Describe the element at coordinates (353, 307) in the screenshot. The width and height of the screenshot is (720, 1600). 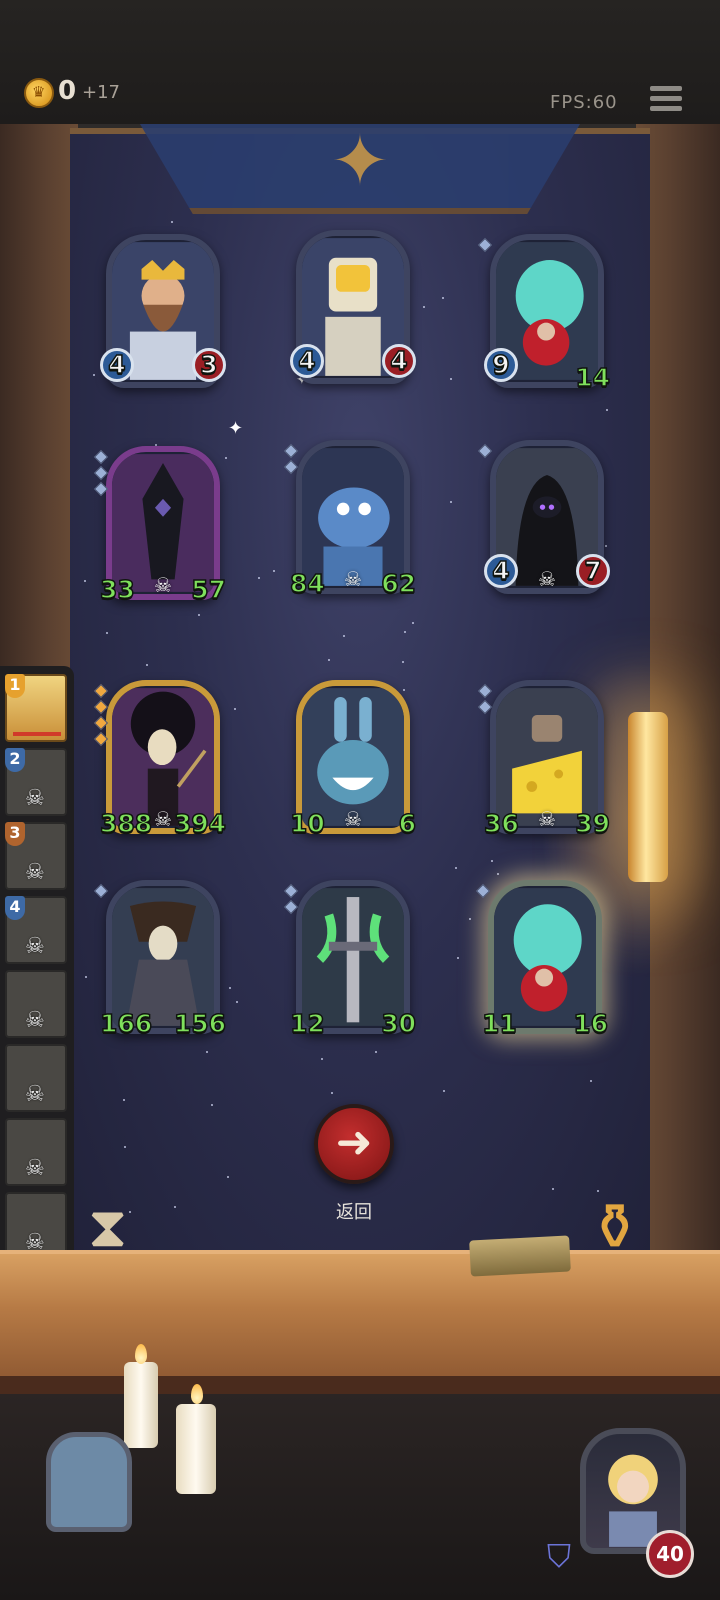
I see `enemy-card-golden-robot: 4 4` at that location.